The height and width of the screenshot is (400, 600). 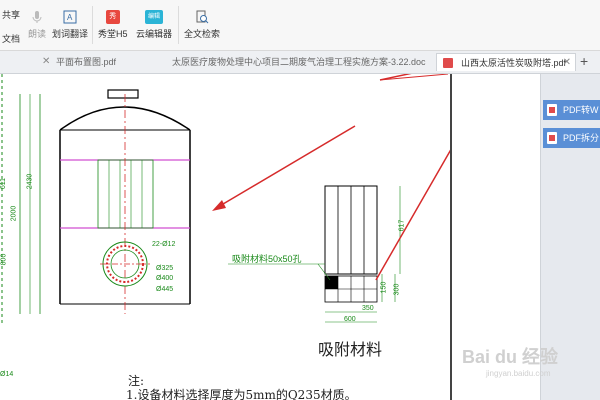 What do you see at coordinates (165, 268) in the screenshot?
I see `dim-flange-d1: Ø325` at bounding box center [165, 268].